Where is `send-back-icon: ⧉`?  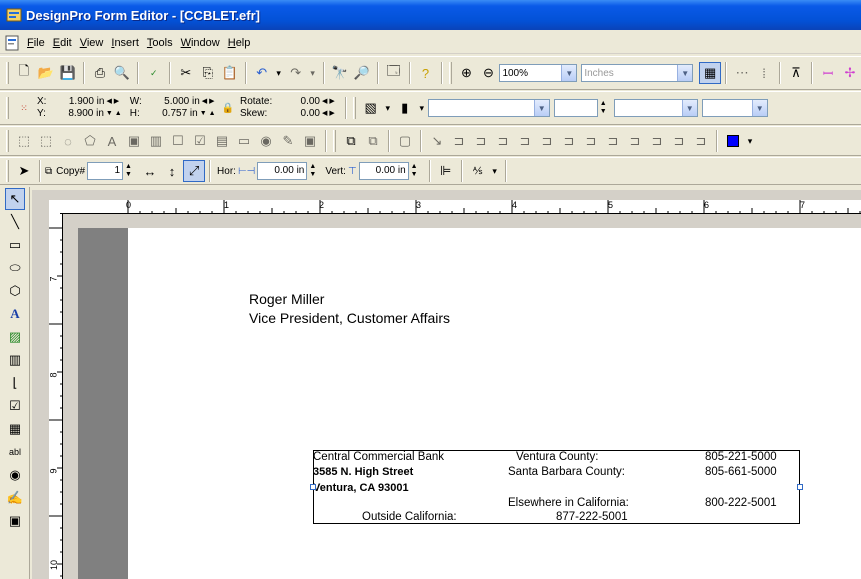 send-back-icon: ⧉ is located at coordinates (373, 141).